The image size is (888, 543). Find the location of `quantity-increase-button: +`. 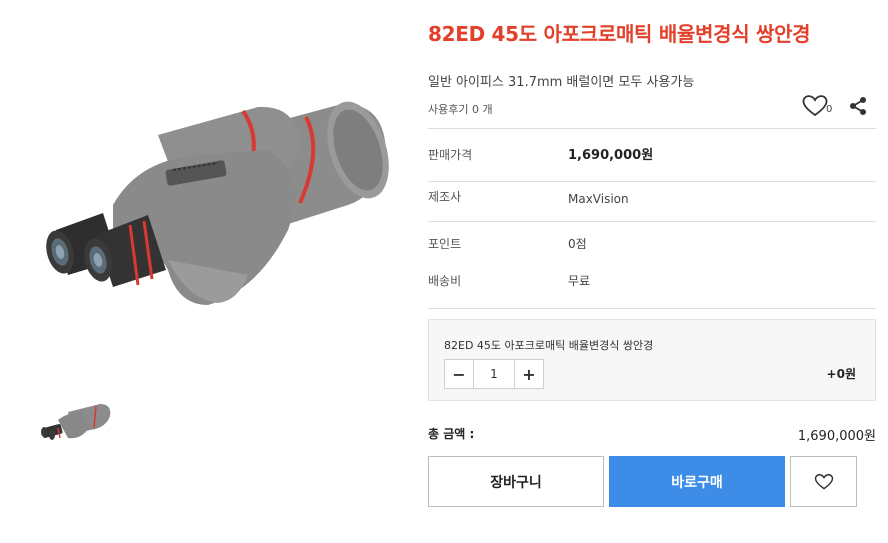

quantity-increase-button: + is located at coordinates (529, 374).